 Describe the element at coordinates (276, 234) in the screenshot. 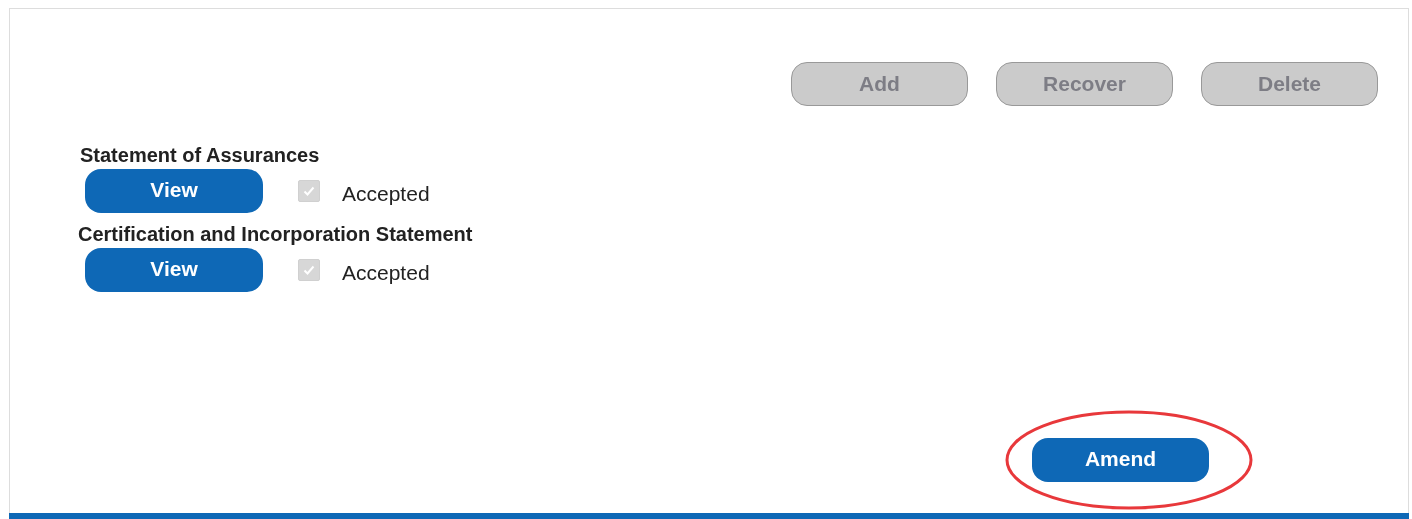

I see `statement-title: Certification and Incorporation Statement` at that location.